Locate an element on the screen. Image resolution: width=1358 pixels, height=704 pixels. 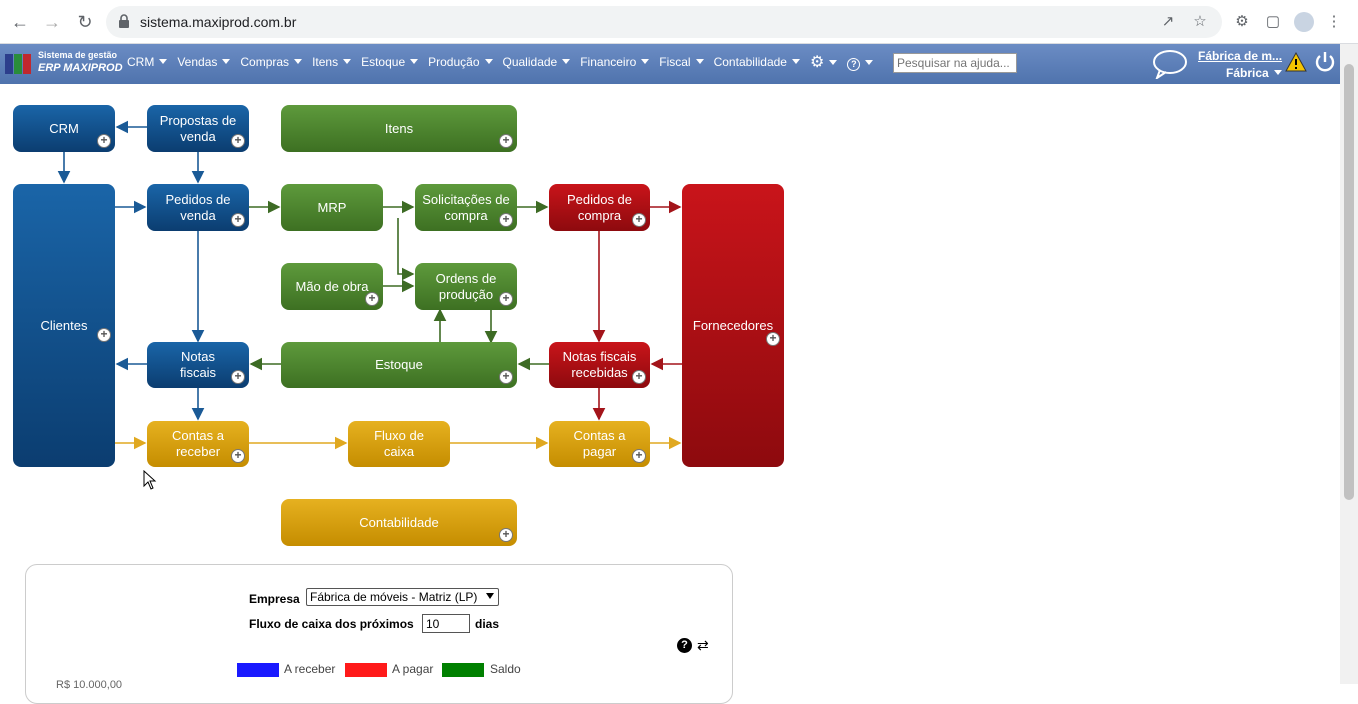
reload-icon: ↻ is located at coordinates (85, 22).